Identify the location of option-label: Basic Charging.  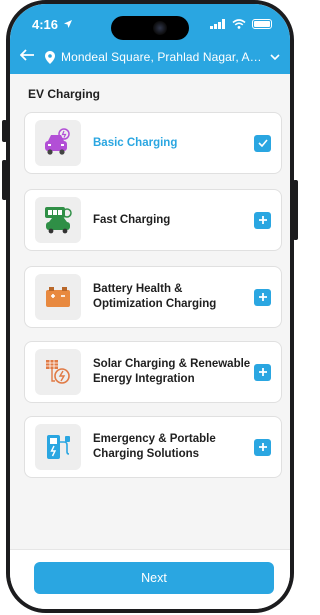
(135, 142).